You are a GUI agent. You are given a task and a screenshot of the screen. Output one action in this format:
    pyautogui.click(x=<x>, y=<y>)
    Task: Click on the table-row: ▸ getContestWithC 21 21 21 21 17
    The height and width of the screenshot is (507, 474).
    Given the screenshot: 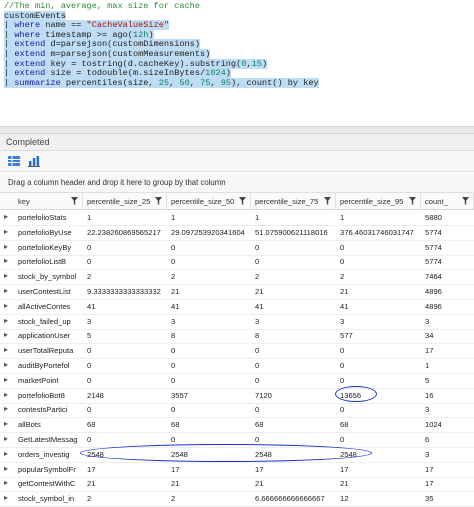 What is the action you would take?
    pyautogui.click(x=237, y=484)
    